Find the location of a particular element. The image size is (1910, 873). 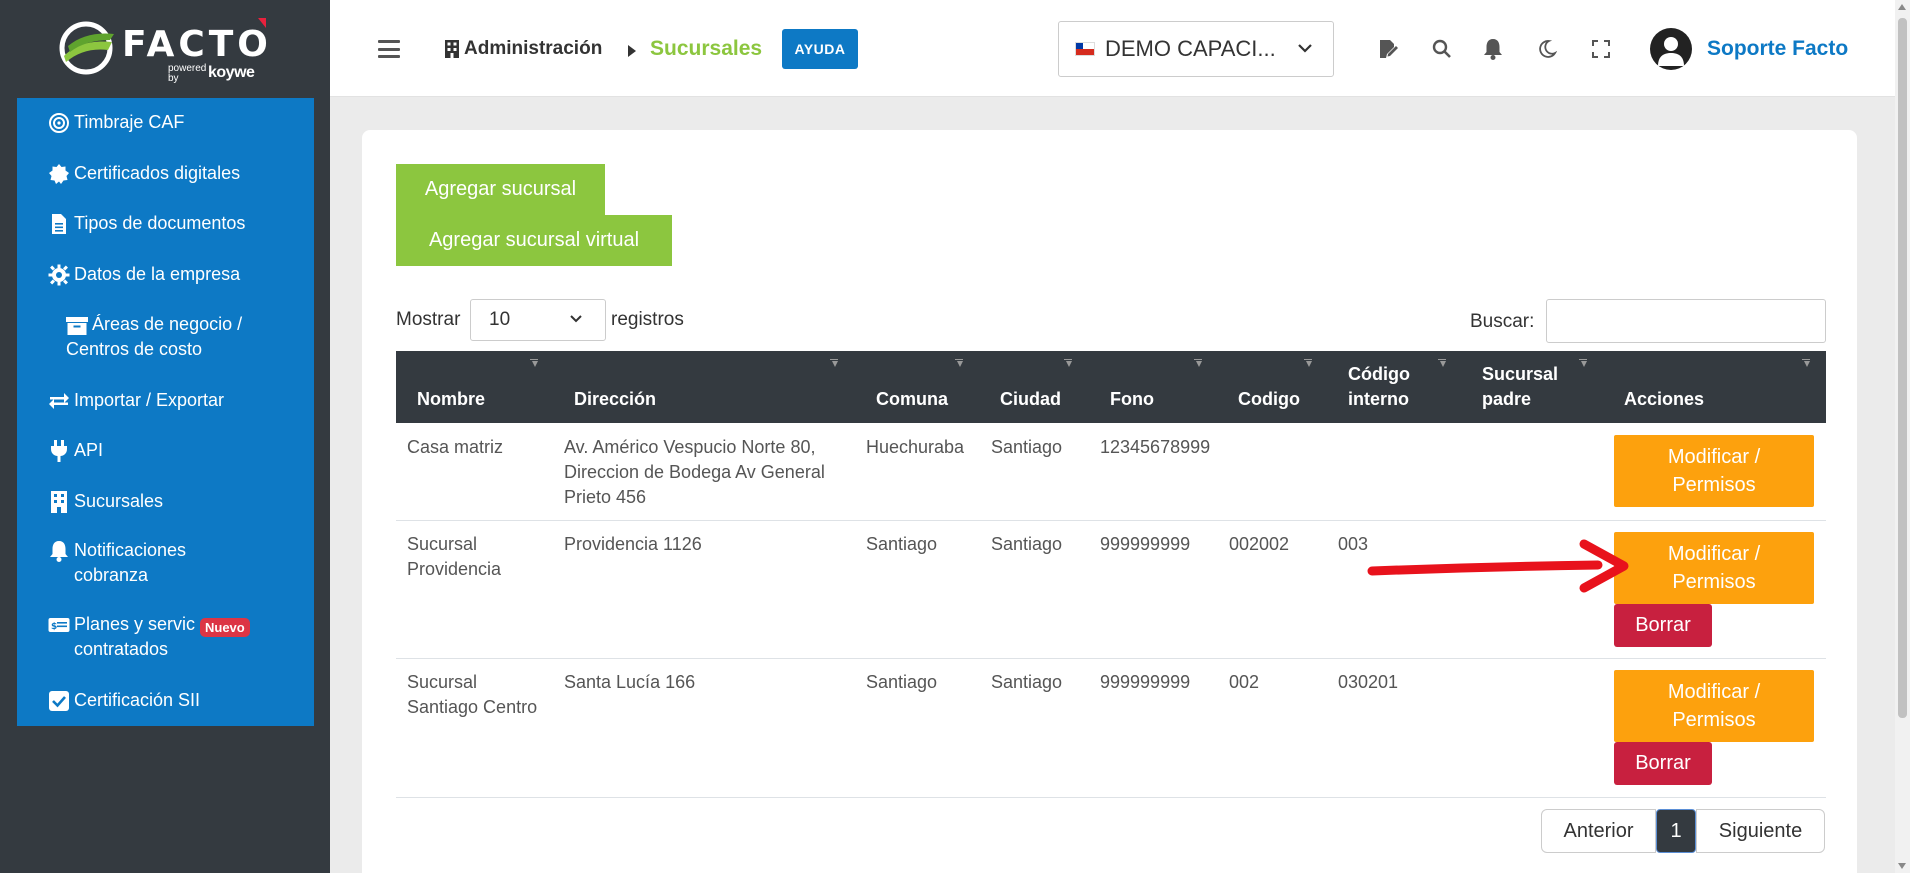

column-header-comuna: Comuna is located at coordinates (912, 399).